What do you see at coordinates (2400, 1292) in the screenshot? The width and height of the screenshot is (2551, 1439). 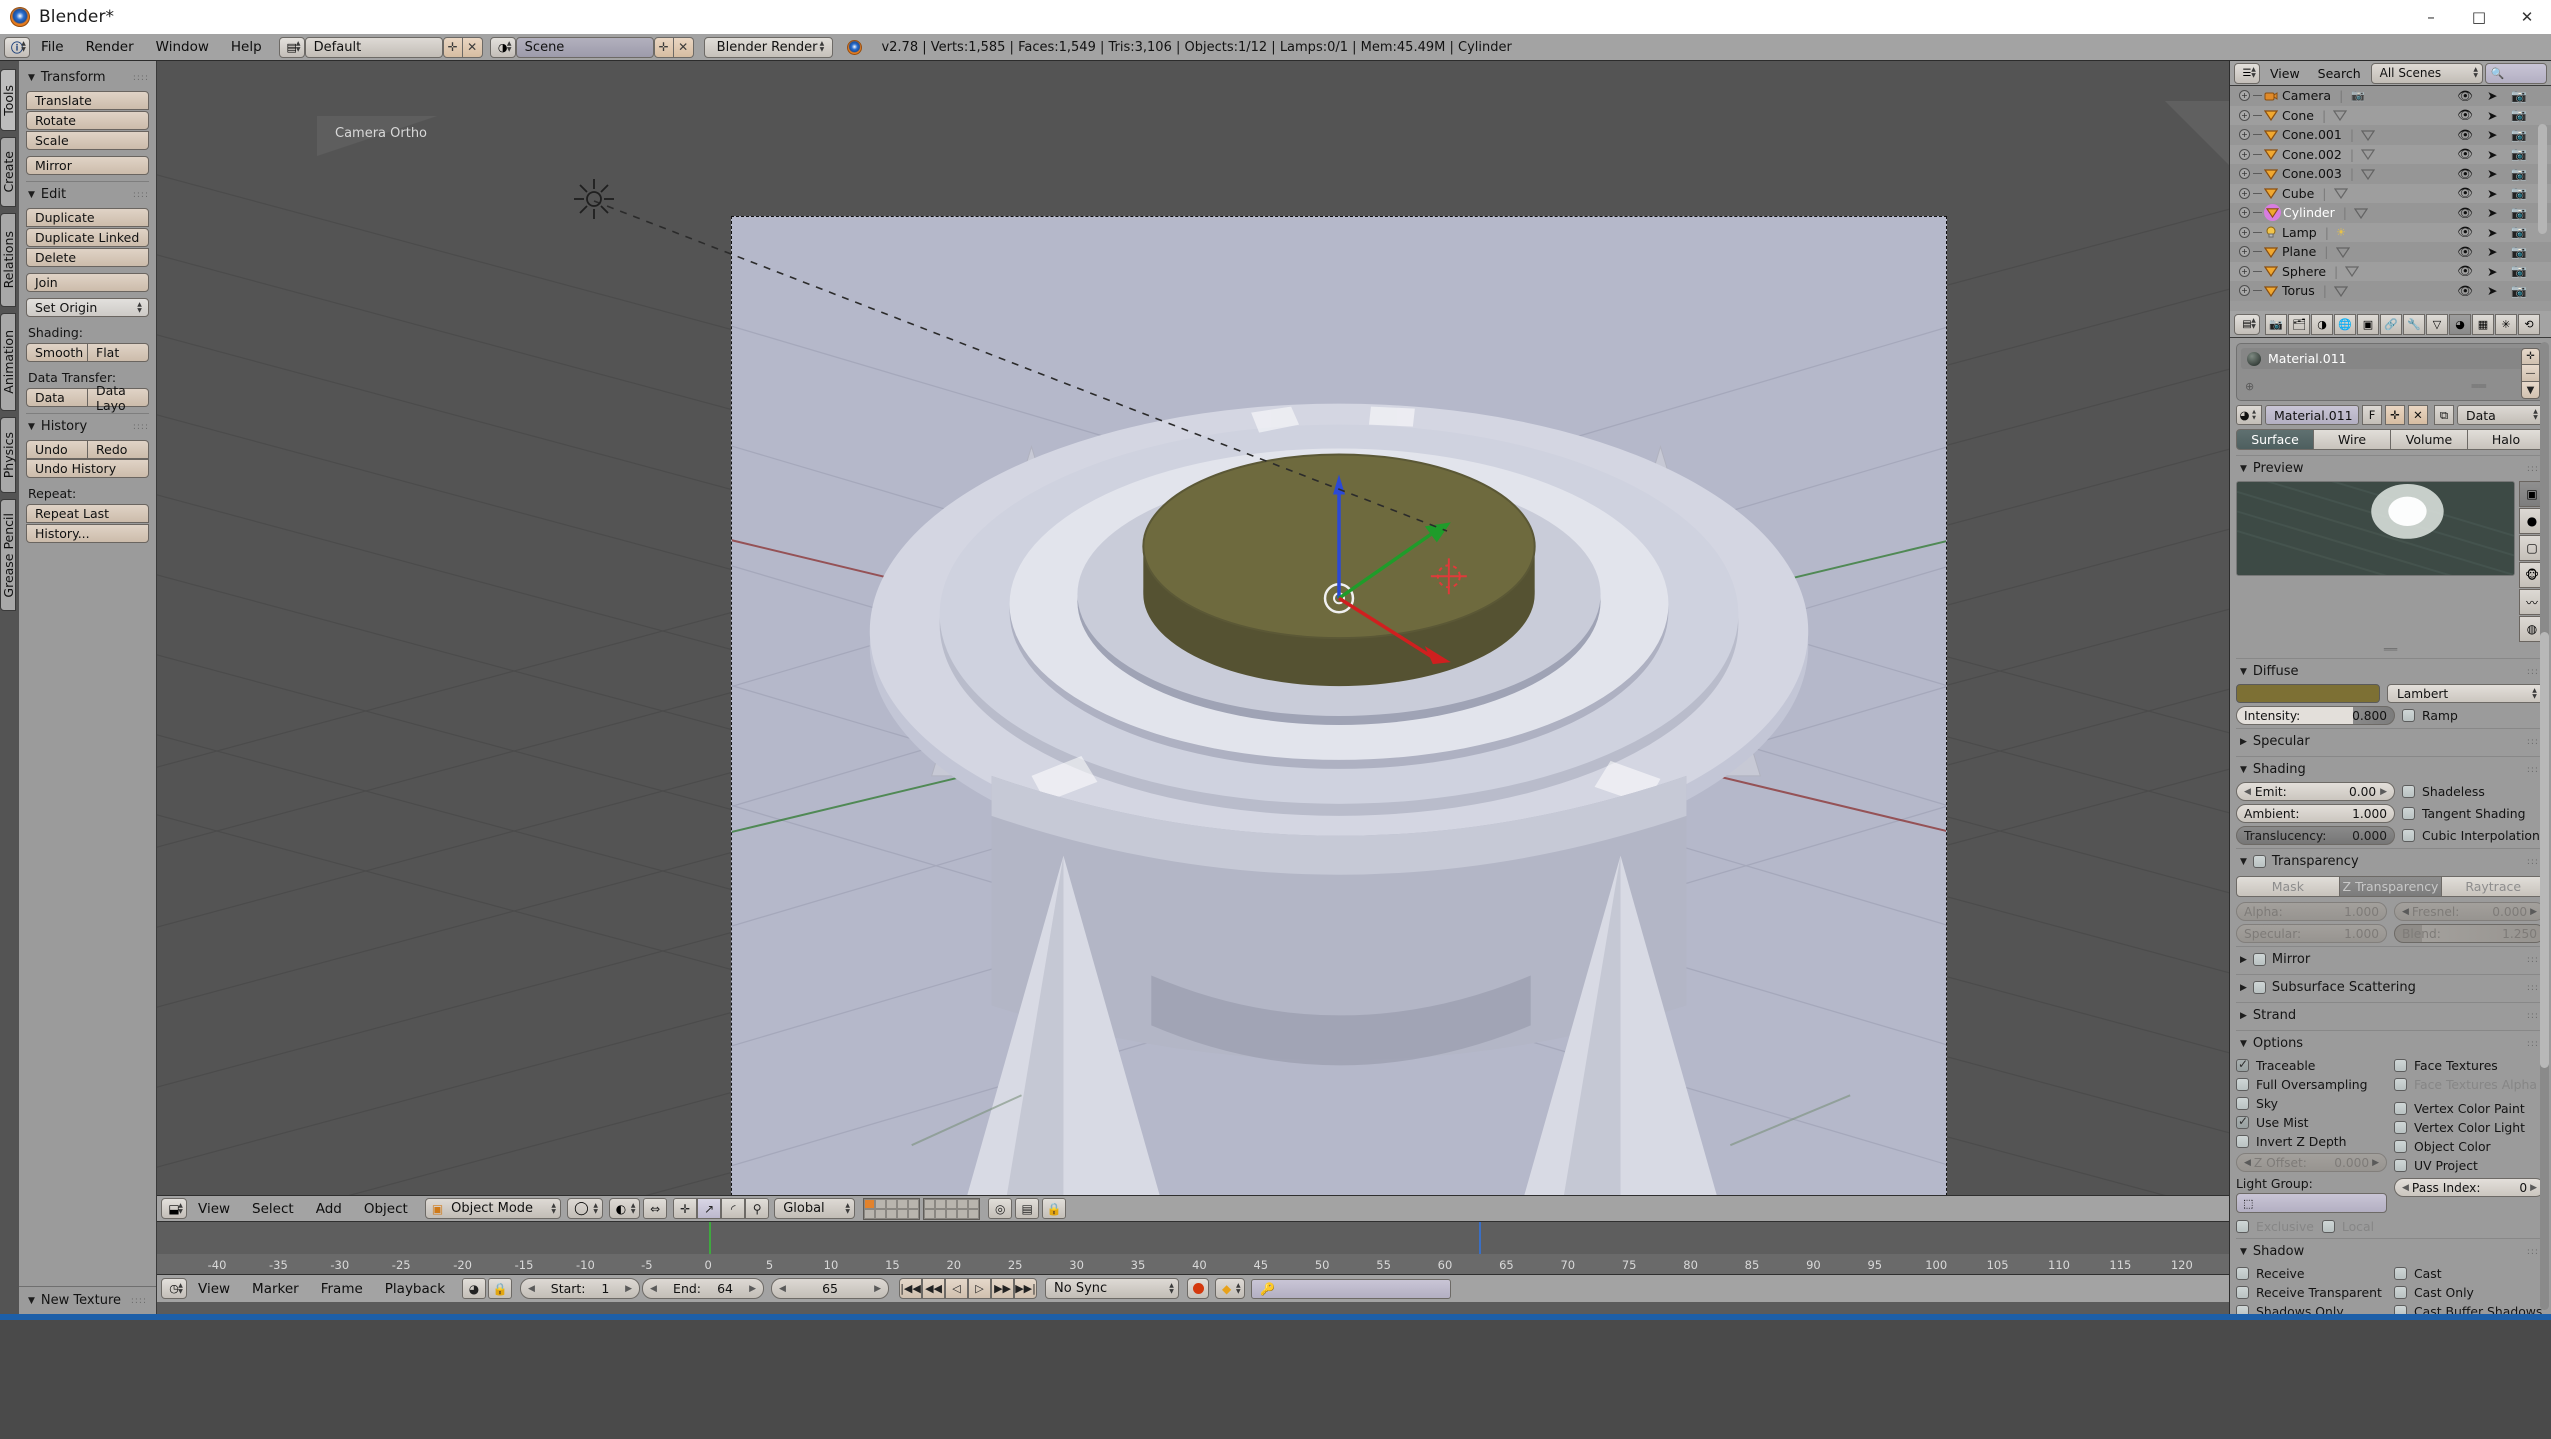 I see `cast-only-checkbox` at bounding box center [2400, 1292].